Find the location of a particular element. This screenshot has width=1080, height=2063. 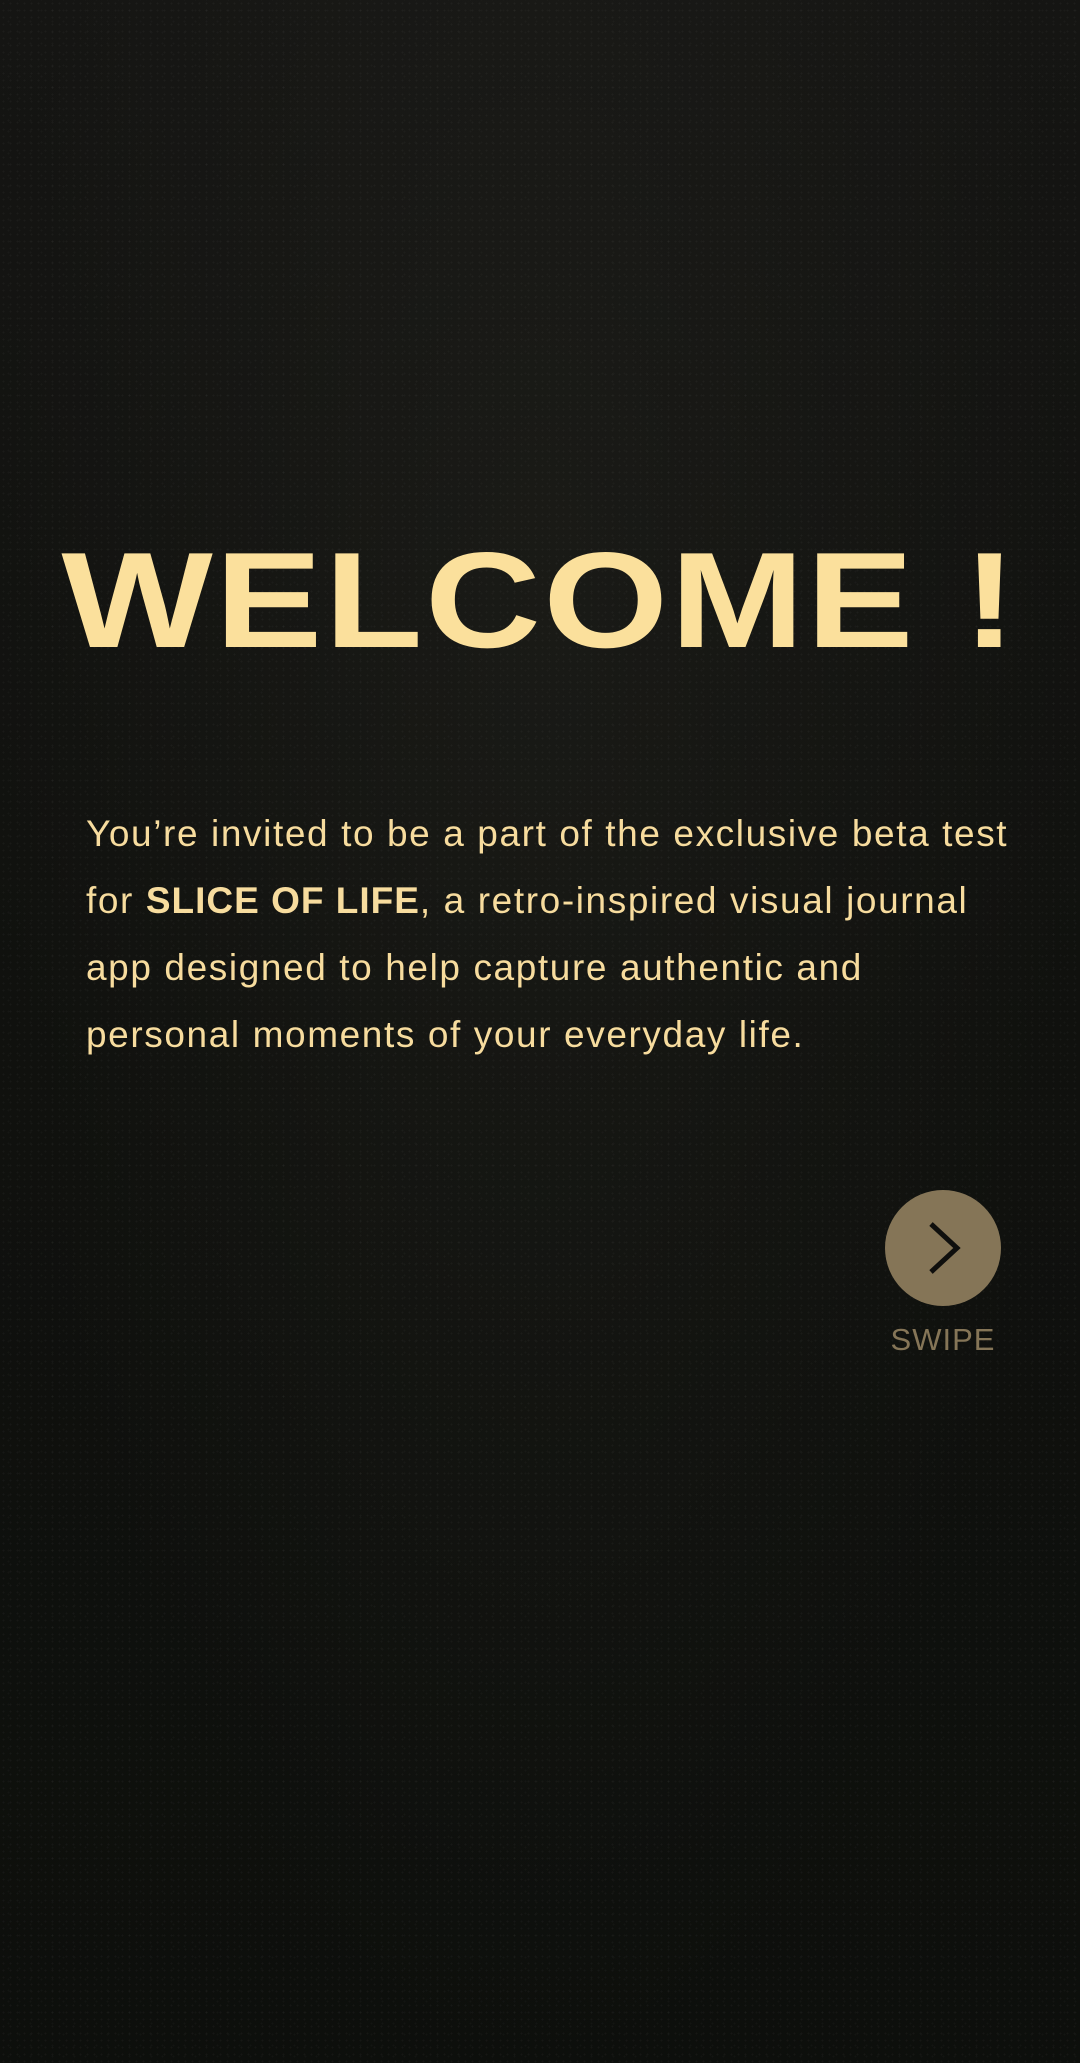

swipe-next-button is located at coordinates (943, 1248).